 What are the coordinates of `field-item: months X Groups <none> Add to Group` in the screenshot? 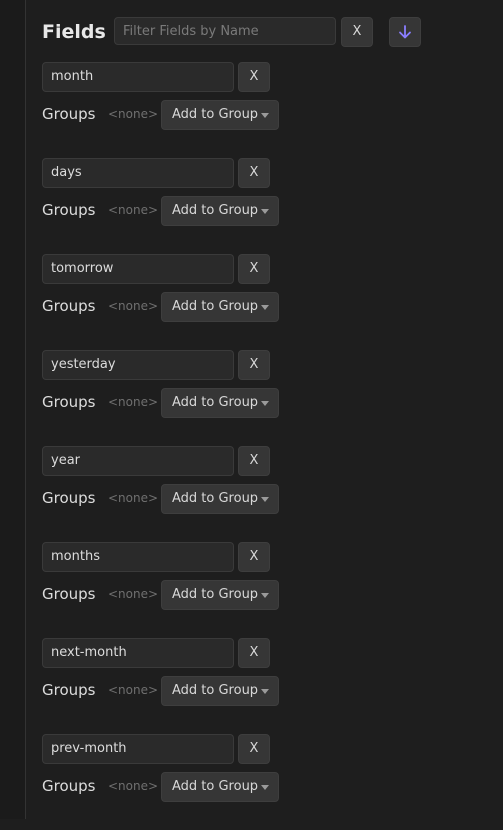 It's located at (262, 590).